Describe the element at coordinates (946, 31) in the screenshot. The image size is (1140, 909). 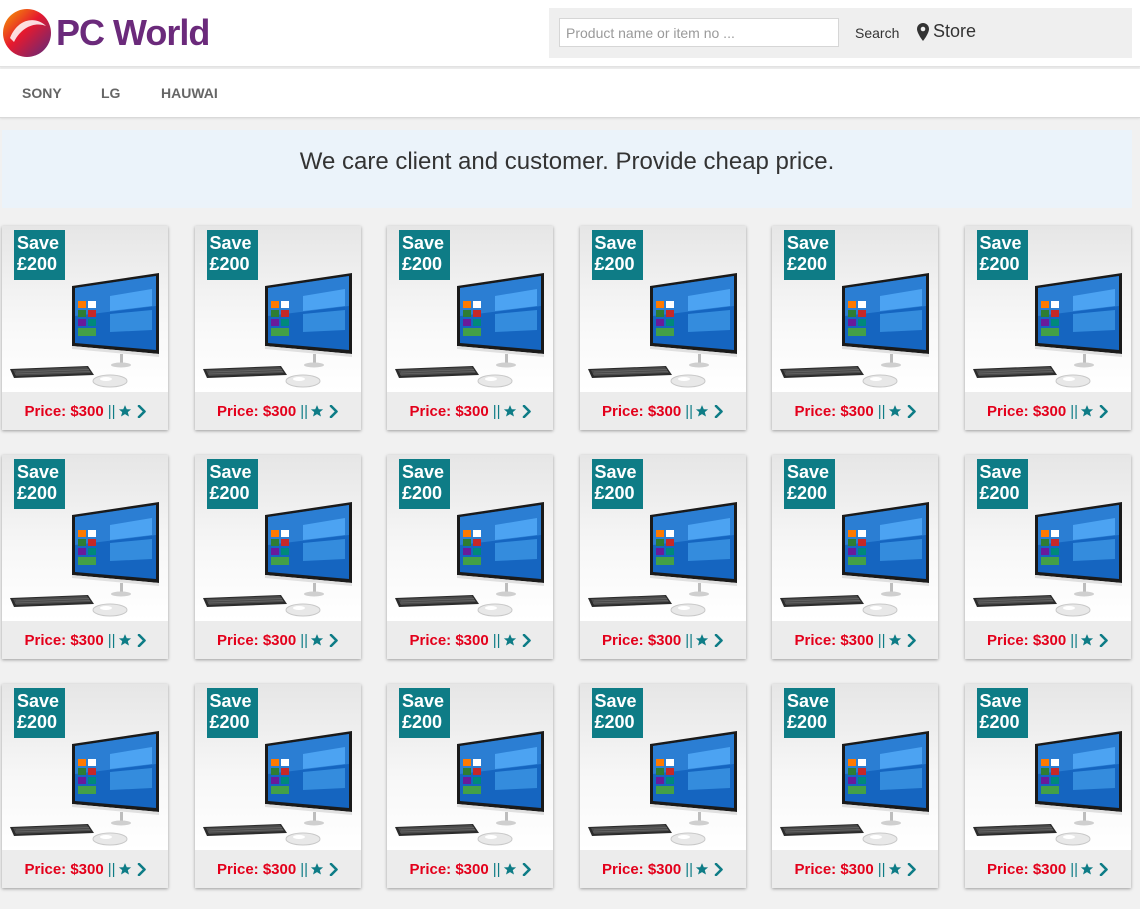
I see `store-link: Store` at that location.